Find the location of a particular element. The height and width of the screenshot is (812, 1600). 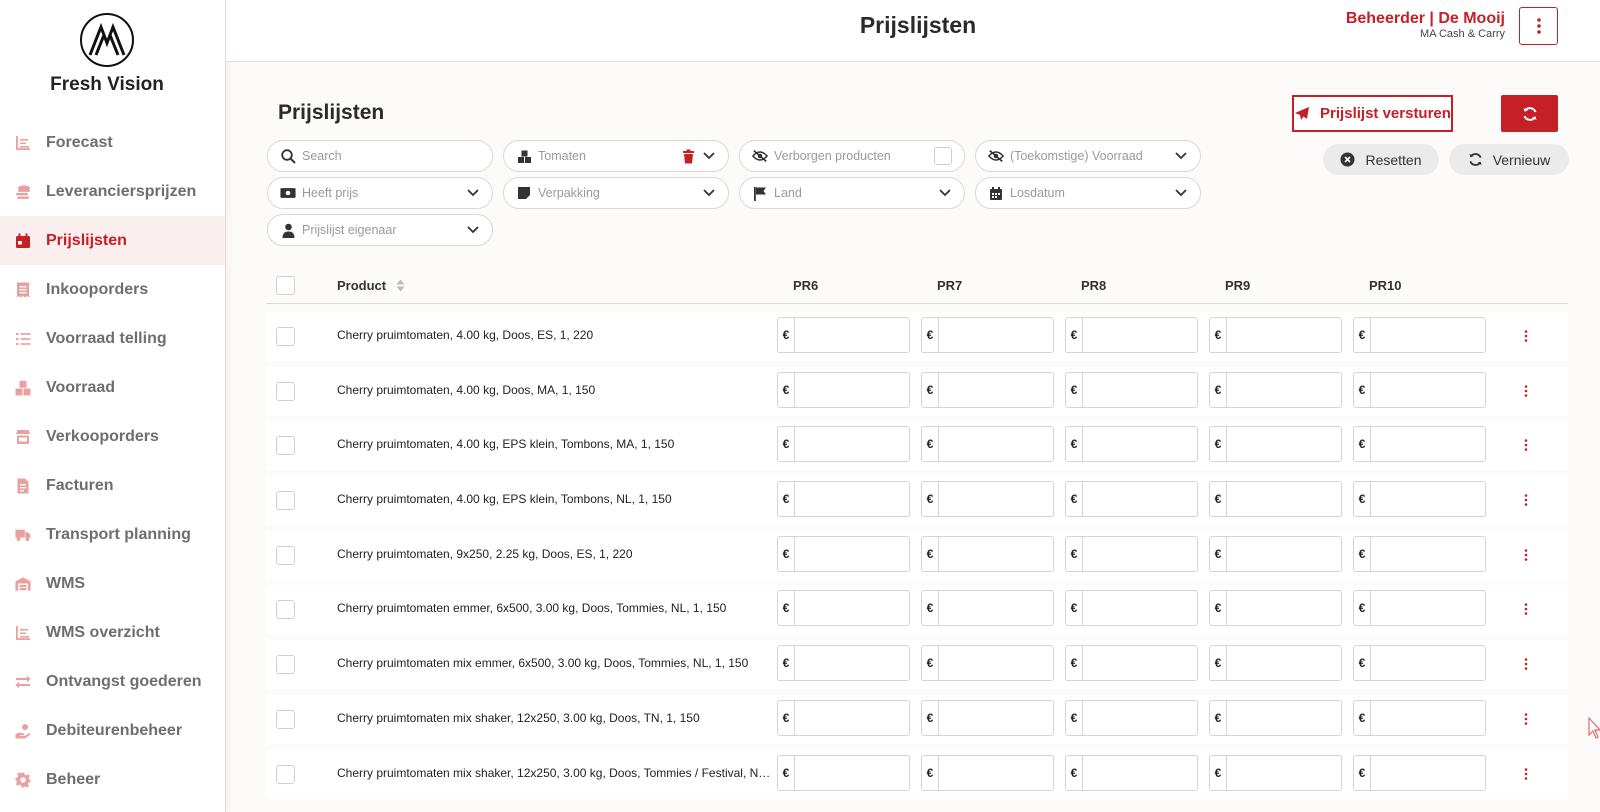

circle-x-icon is located at coordinates (1347, 159).